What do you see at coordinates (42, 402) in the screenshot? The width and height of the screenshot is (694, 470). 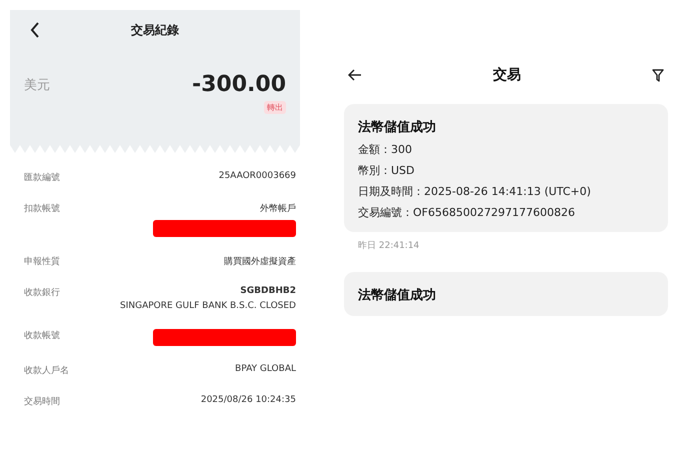 I see `field-label: 交易時間` at bounding box center [42, 402].